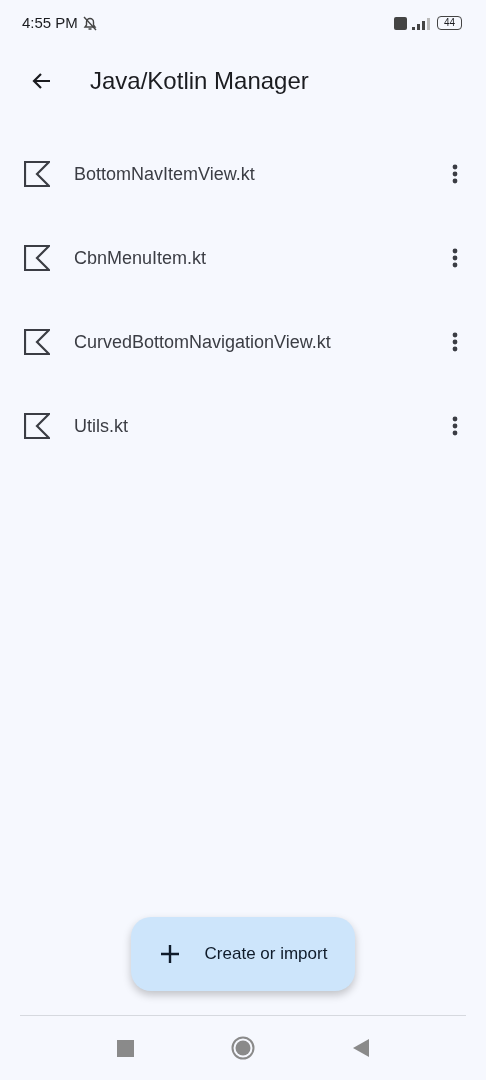 The image size is (486, 1080). I want to click on plus-icon, so click(169, 954).